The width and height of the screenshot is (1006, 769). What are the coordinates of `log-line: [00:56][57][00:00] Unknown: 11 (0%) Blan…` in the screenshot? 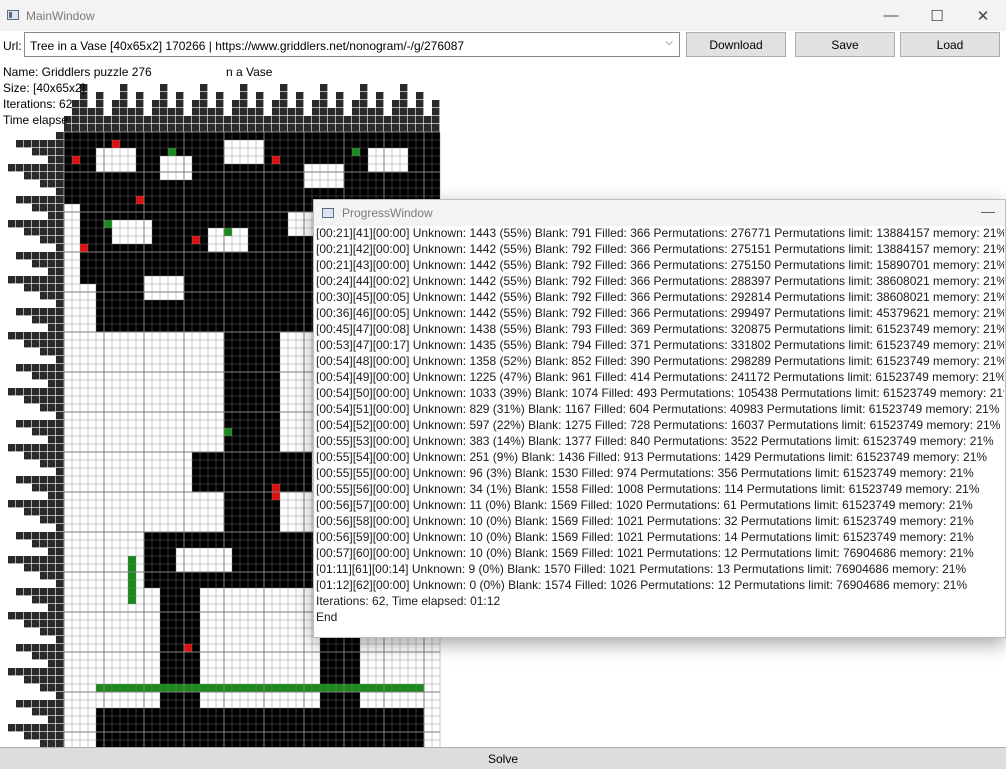 It's located at (644, 505).